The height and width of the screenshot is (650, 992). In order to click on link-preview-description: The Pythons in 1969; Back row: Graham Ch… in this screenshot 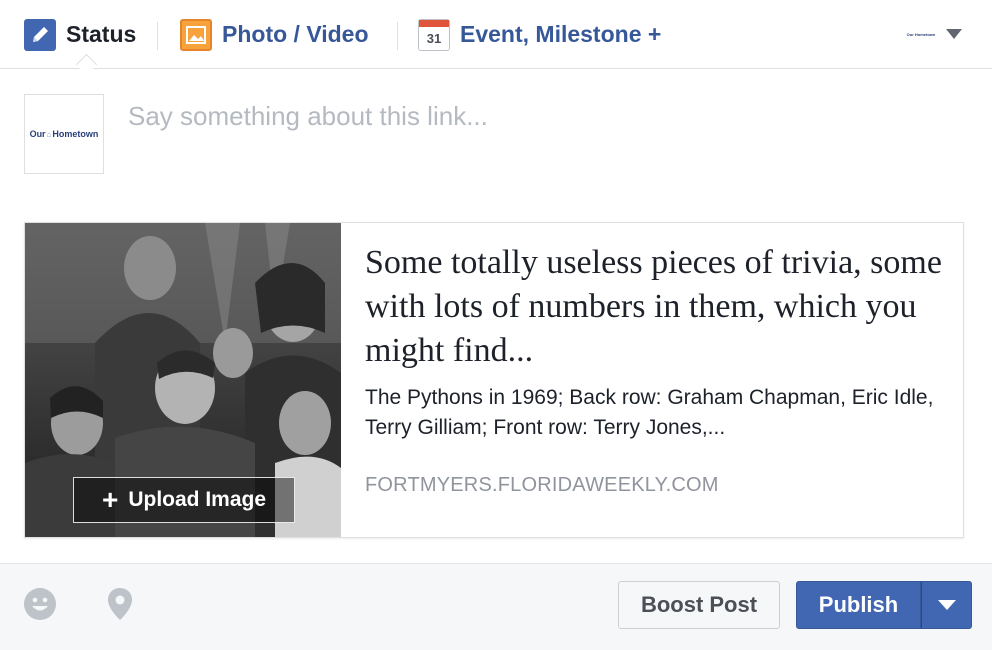, I will do `click(649, 412)`.